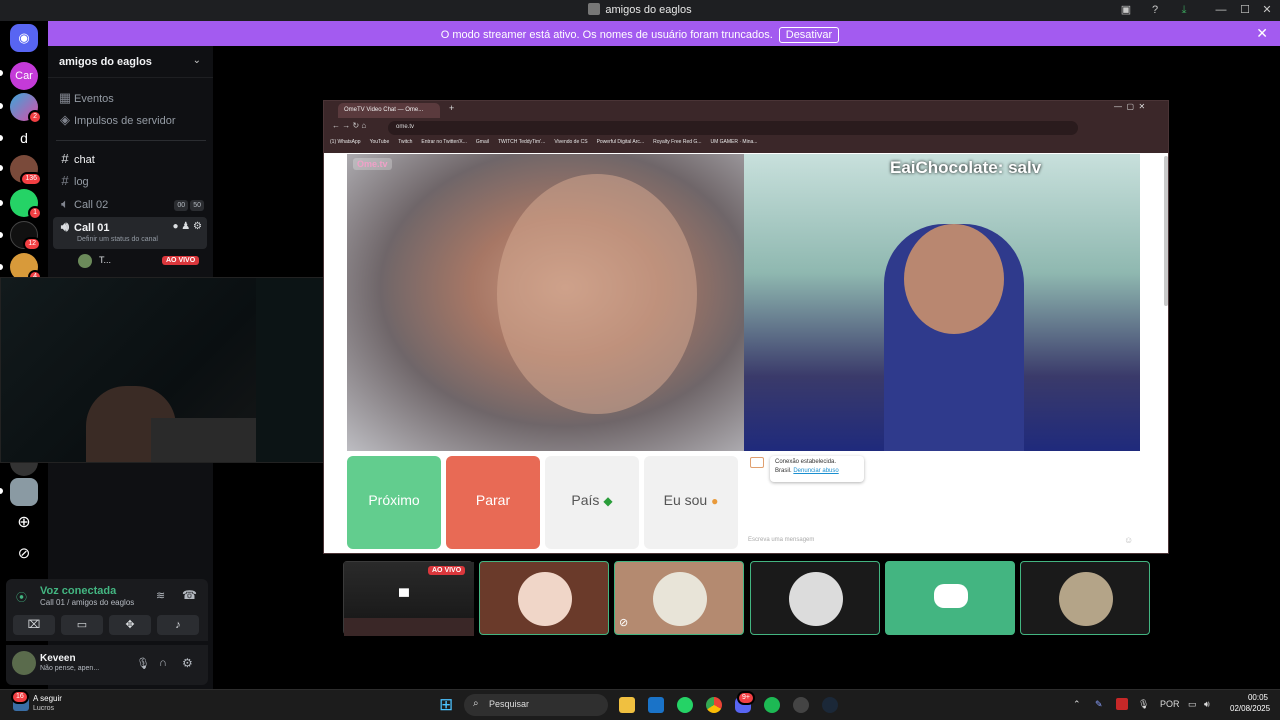 The image size is (1280, 720). What do you see at coordinates (745, 702) in the screenshot?
I see `discord-icon: 9+` at bounding box center [745, 702].